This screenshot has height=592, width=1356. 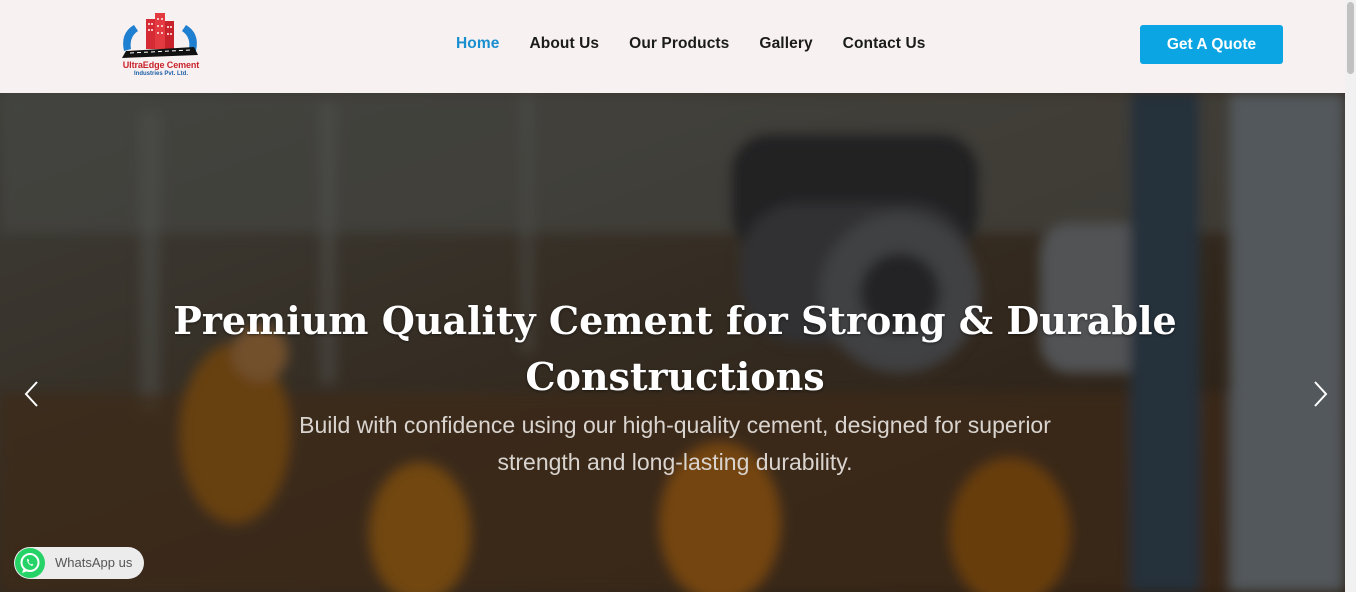 What do you see at coordinates (477, 44) in the screenshot?
I see `nav-home: Home` at bounding box center [477, 44].